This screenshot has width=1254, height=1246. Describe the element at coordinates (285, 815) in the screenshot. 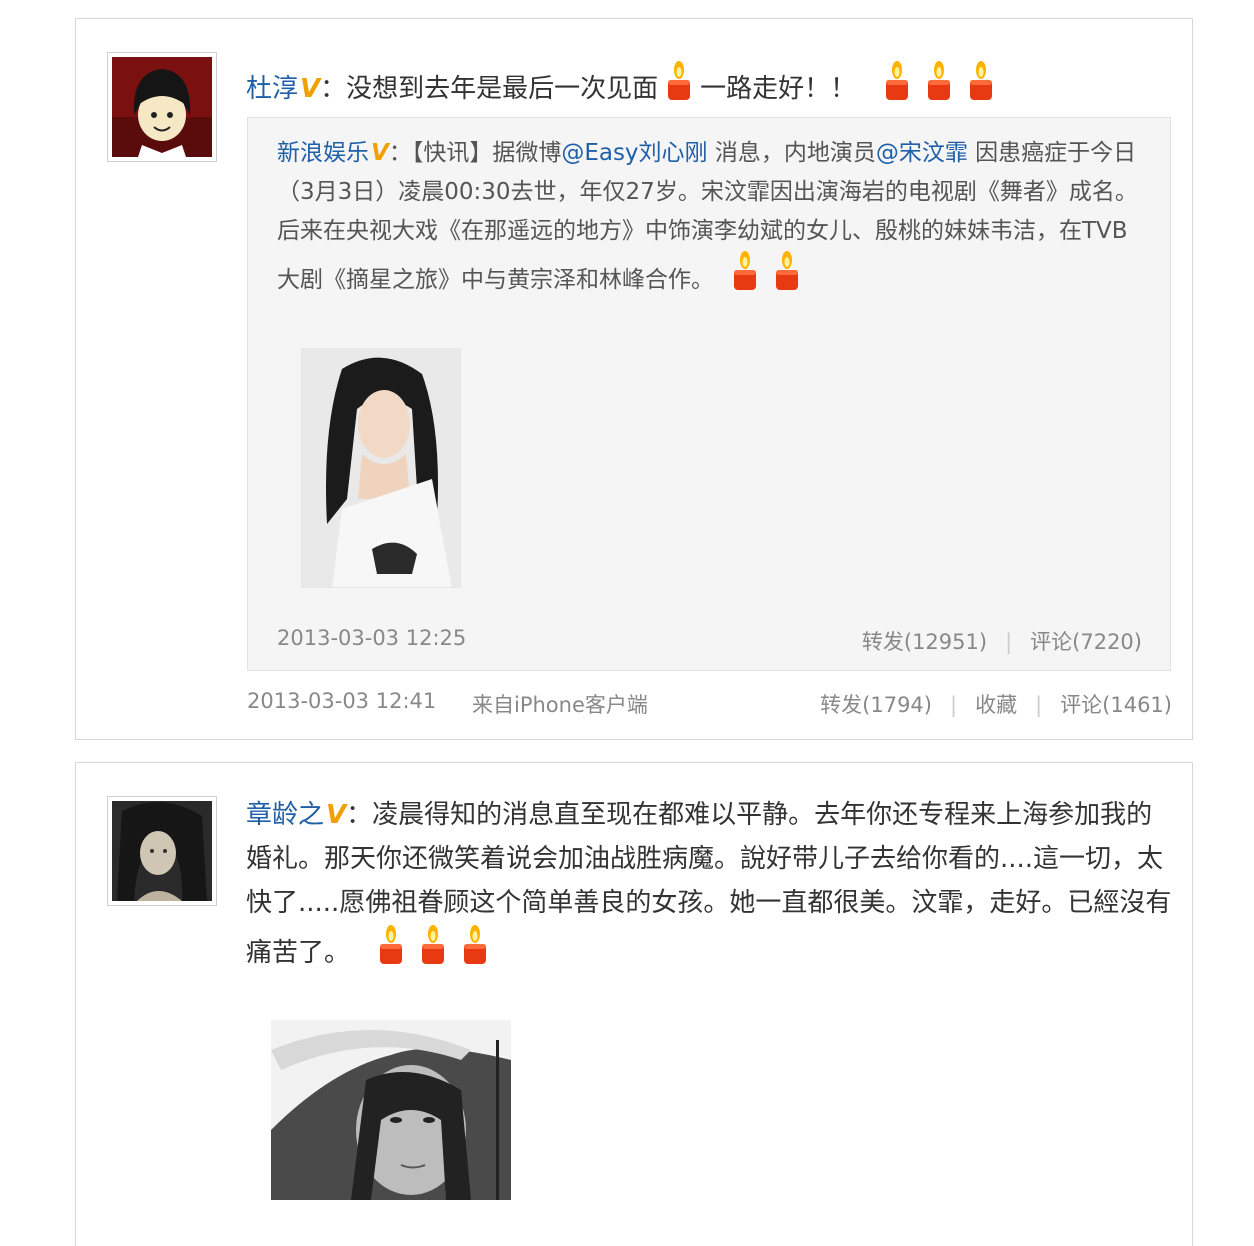

I see `username-link: 章龄之` at that location.